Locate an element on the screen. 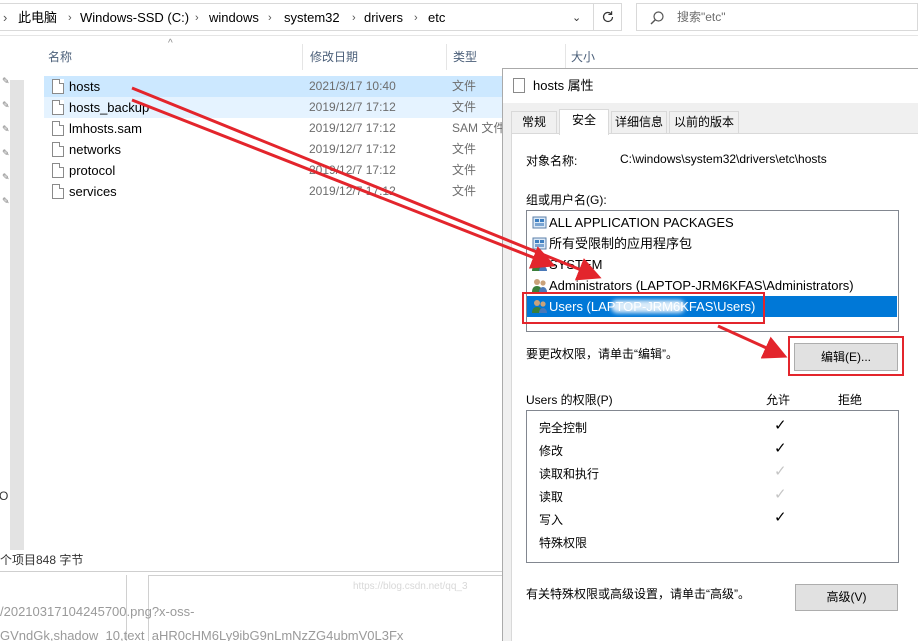 This screenshot has height=641, width=918. permissions-label: Users 的权限(P) is located at coordinates (569, 400).